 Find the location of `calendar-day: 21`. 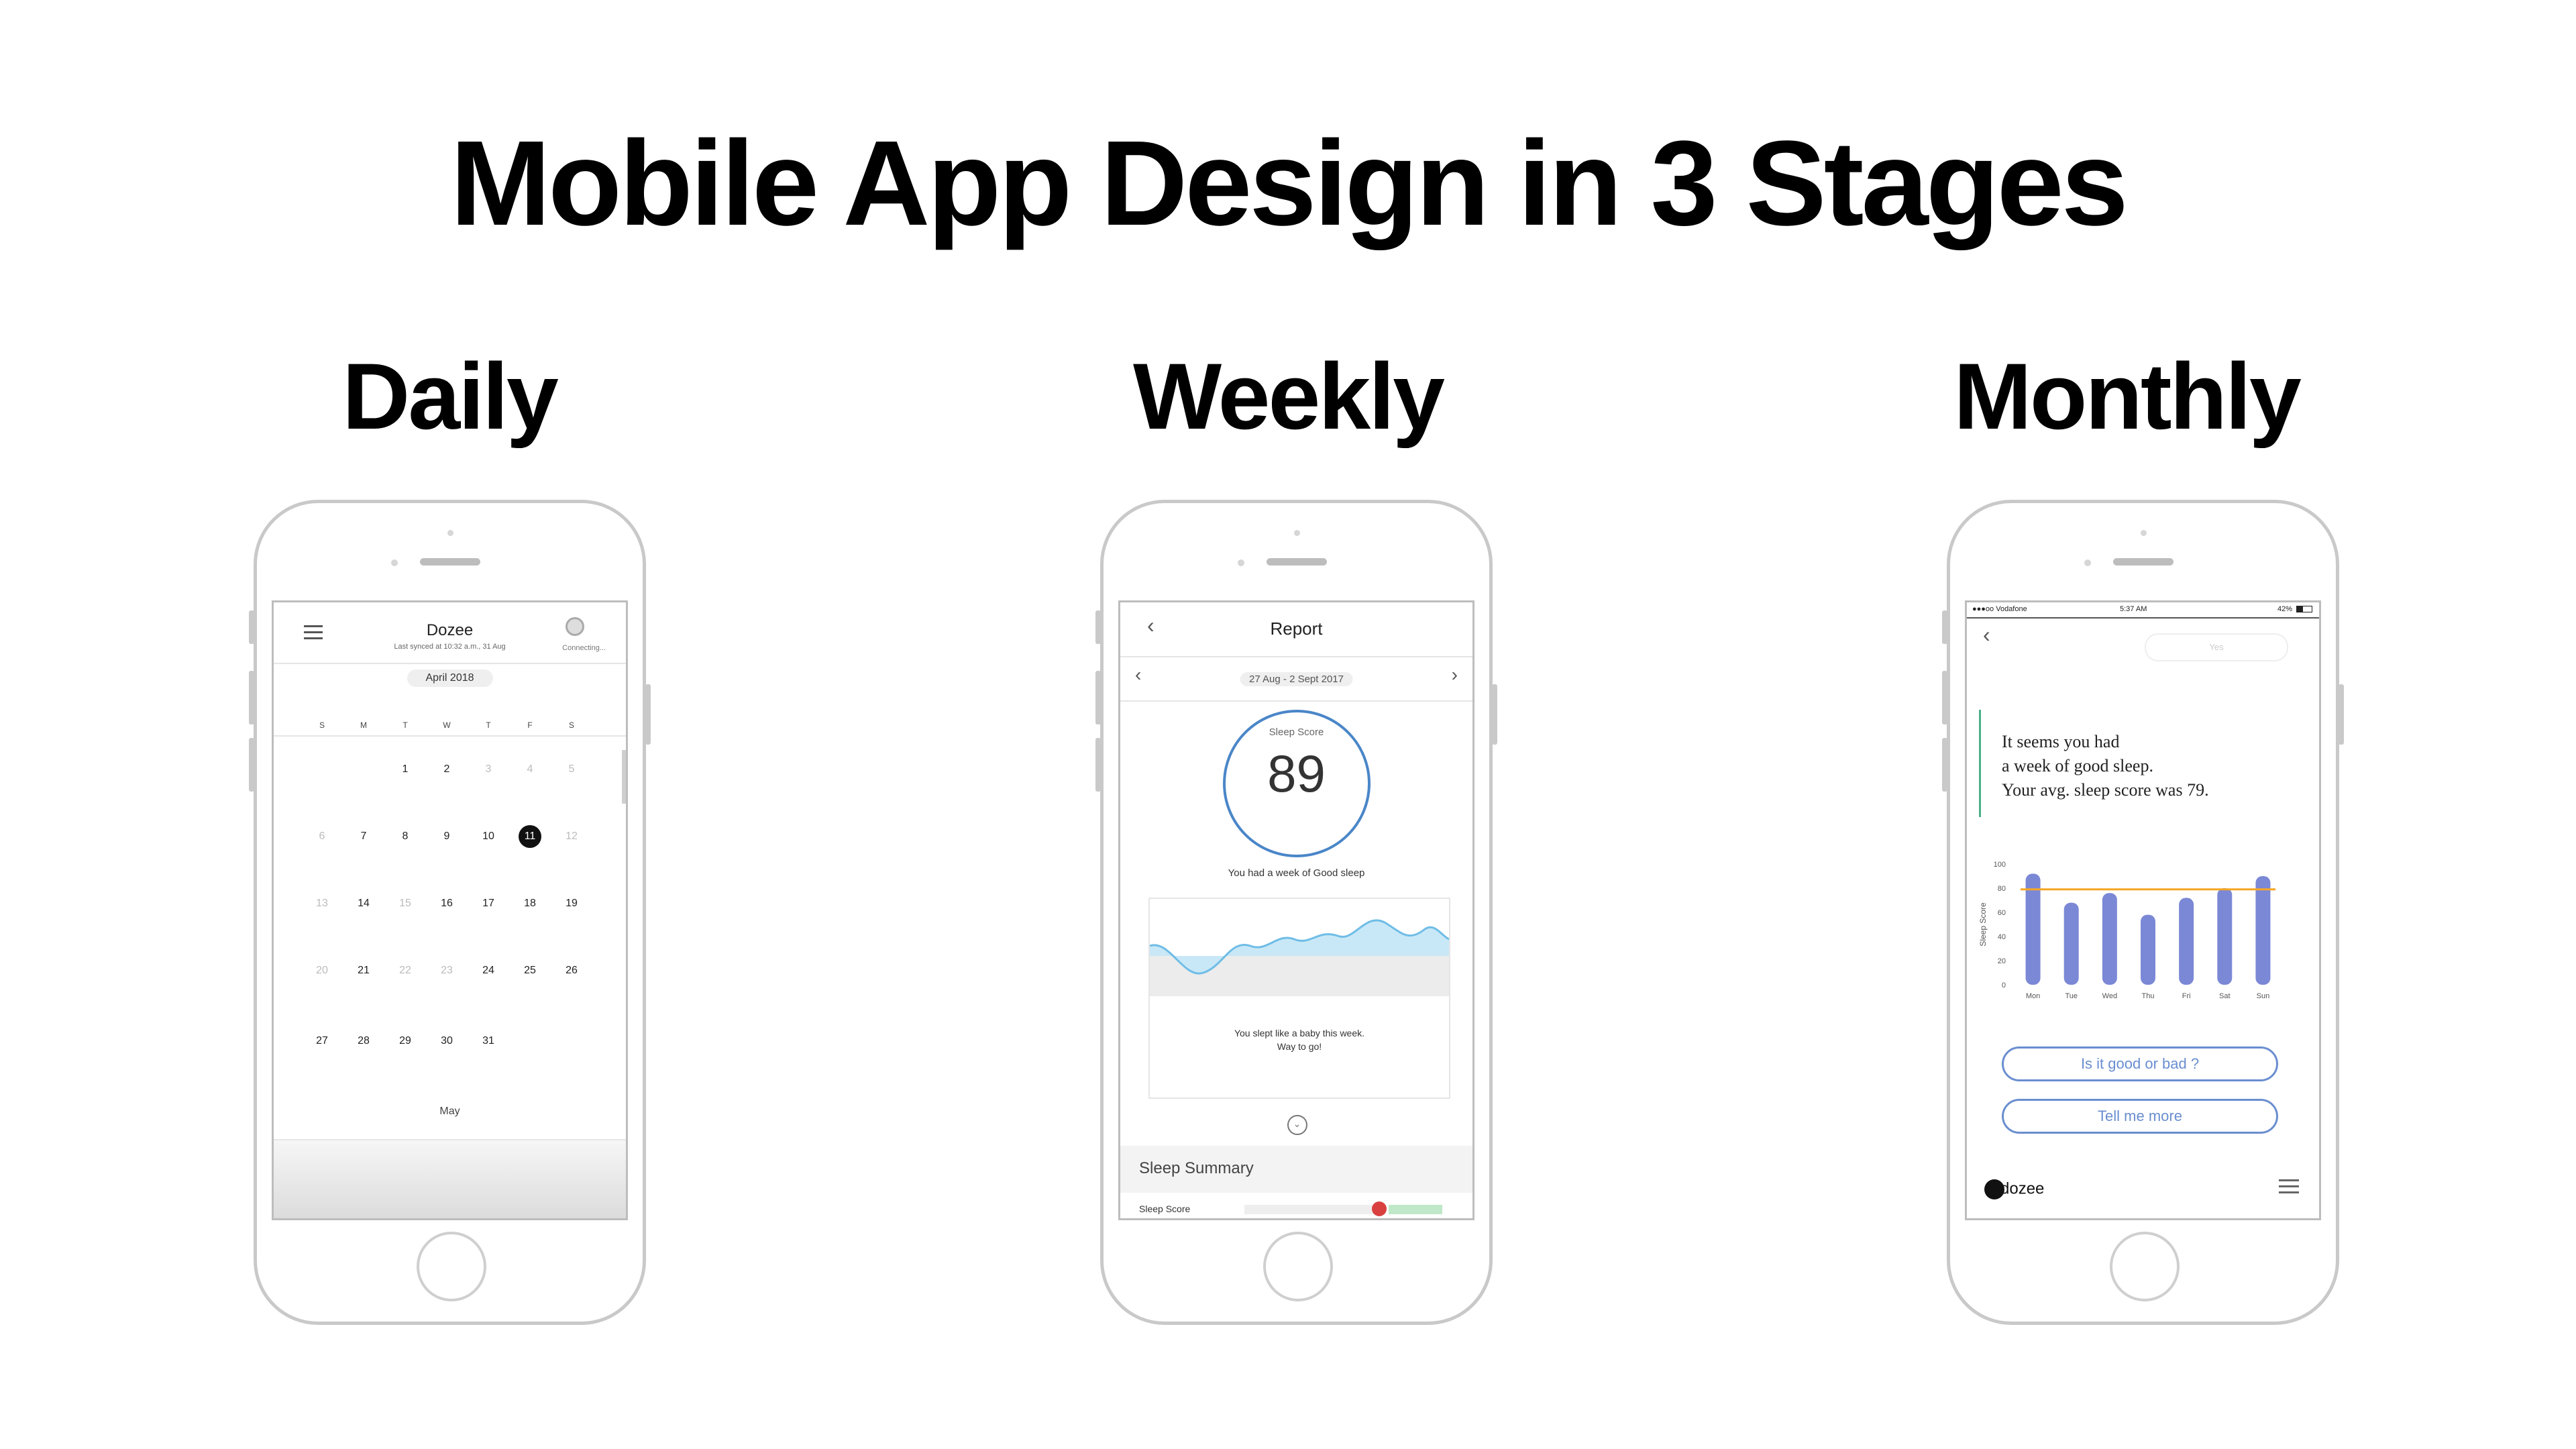

calendar-day: 21 is located at coordinates (363, 971).